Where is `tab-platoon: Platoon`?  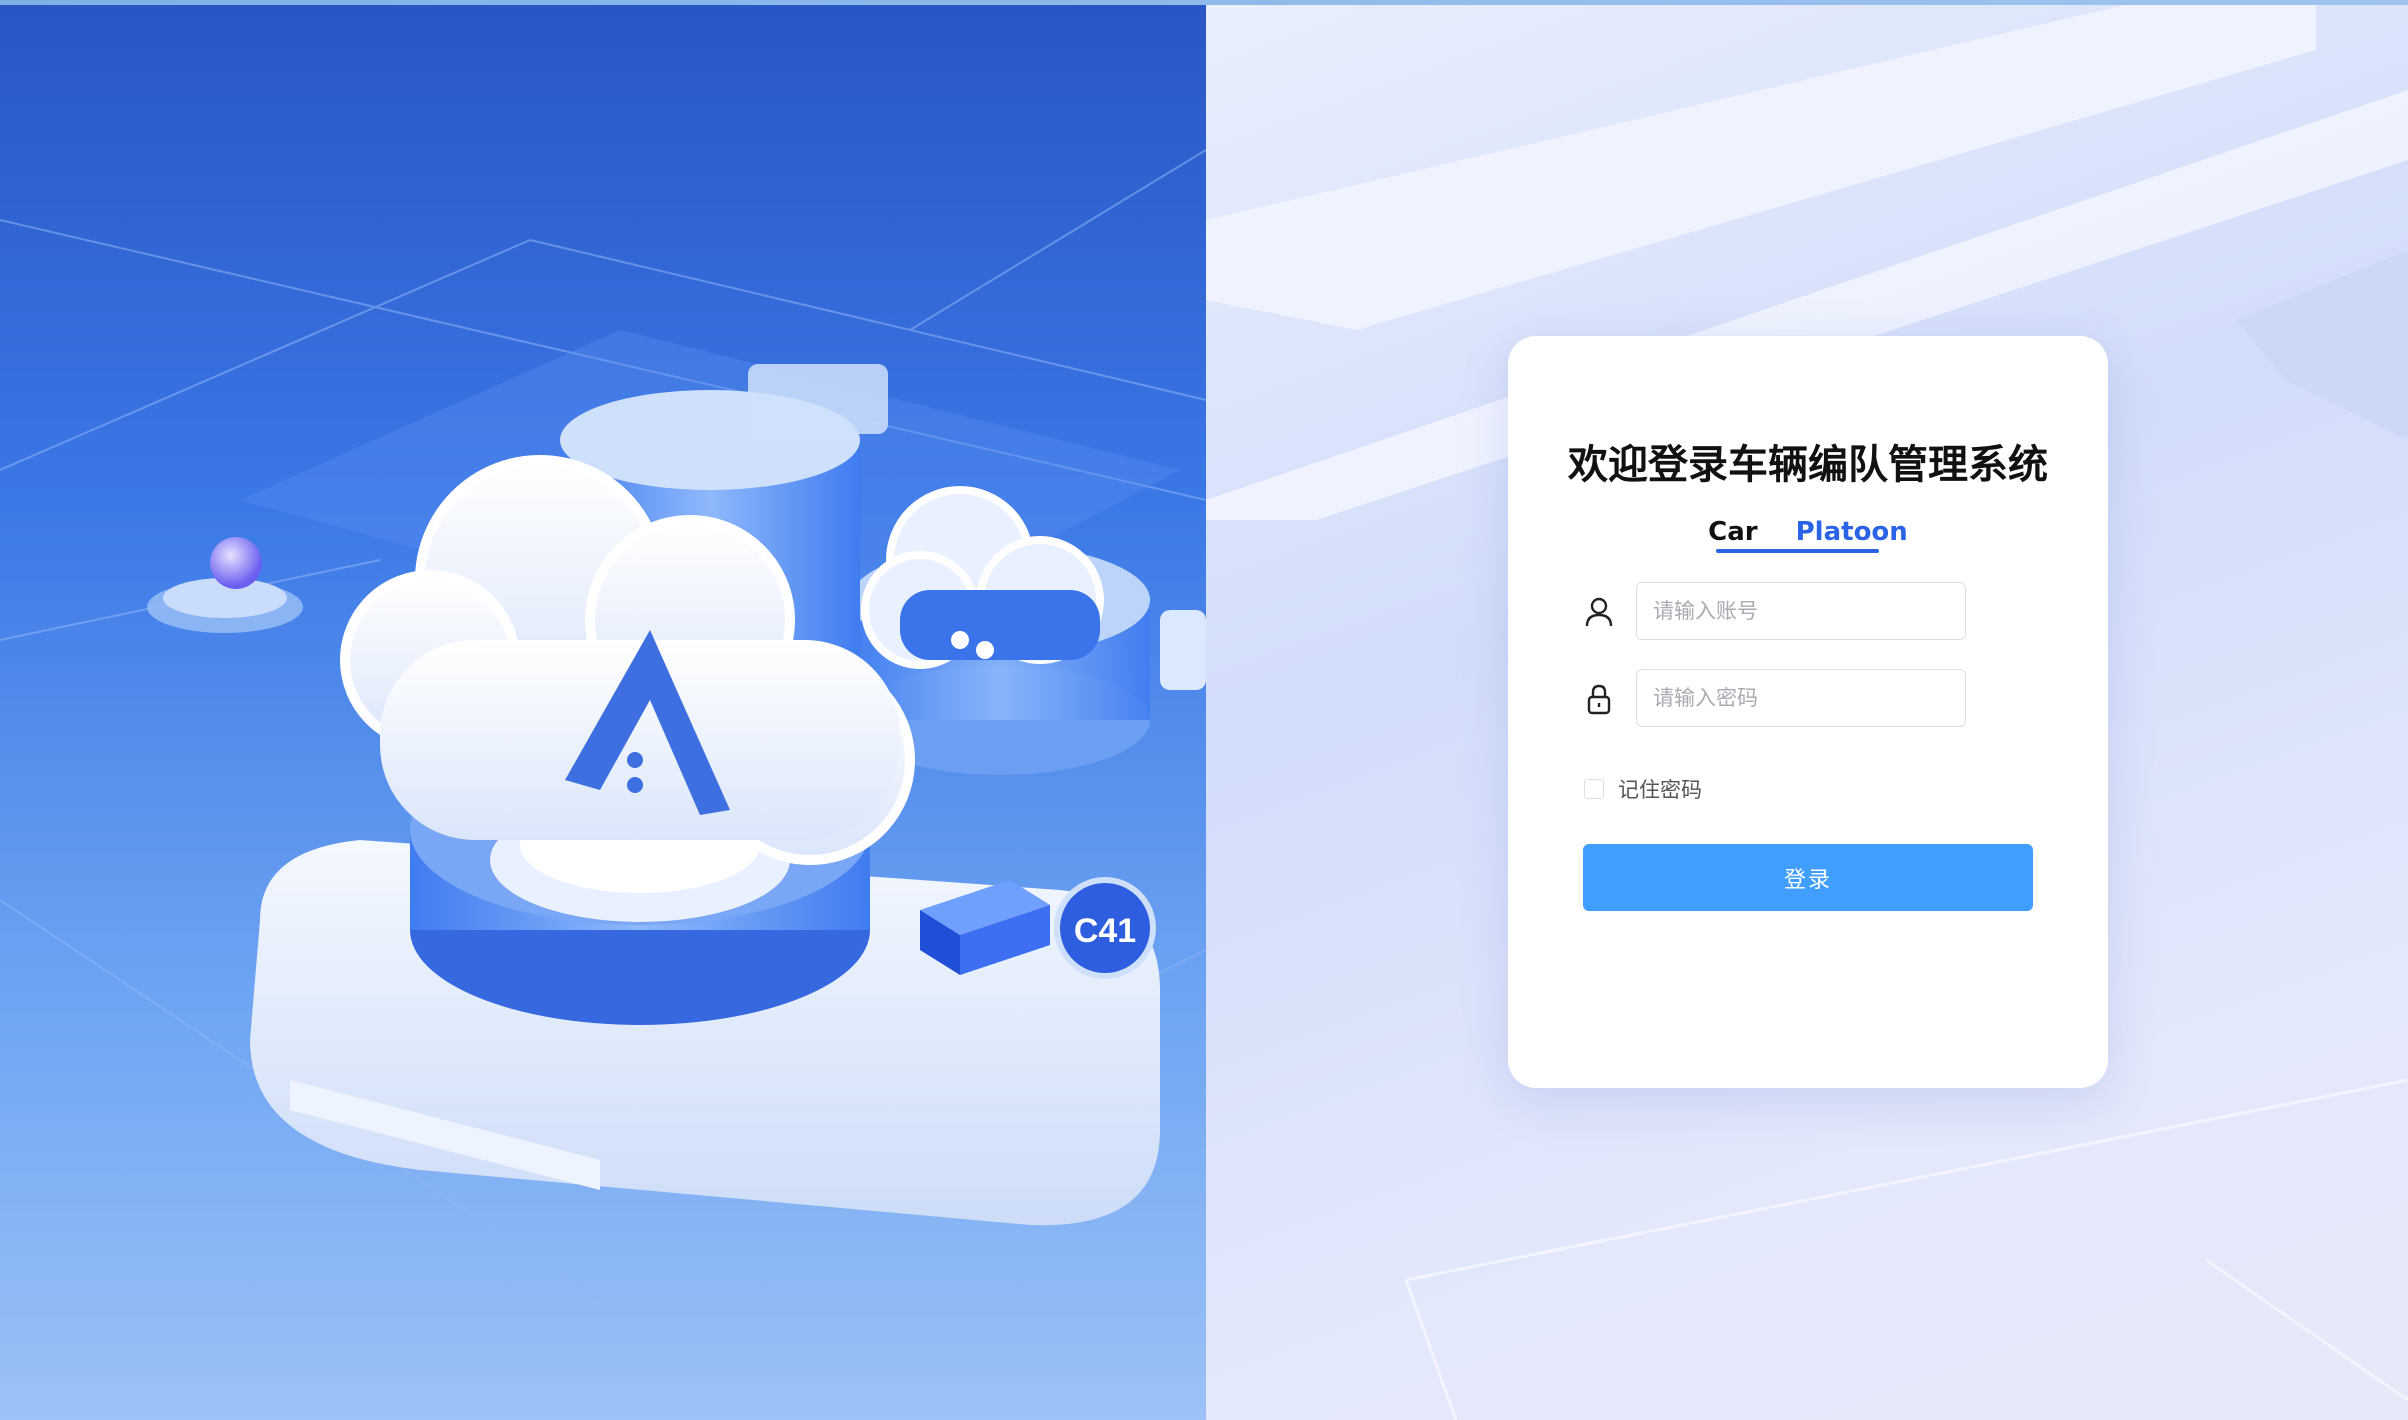
tab-platoon: Platoon is located at coordinates (1852, 532).